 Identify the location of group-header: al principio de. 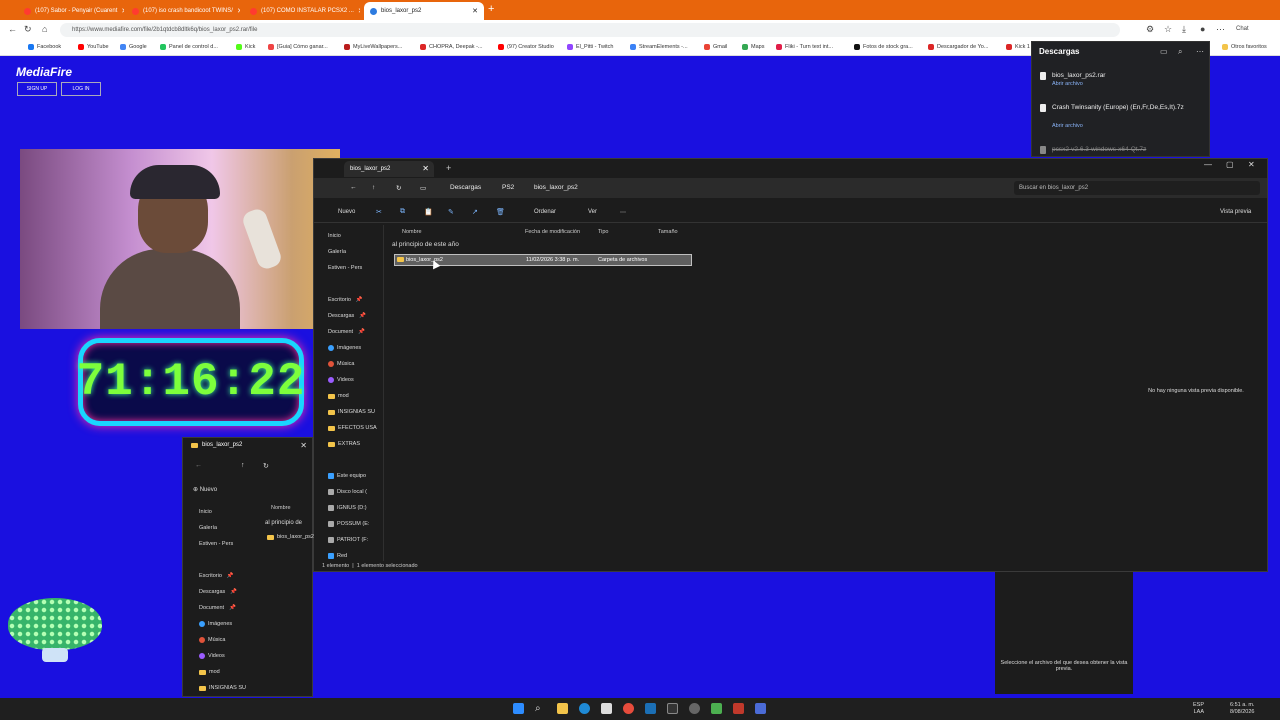
(283, 523).